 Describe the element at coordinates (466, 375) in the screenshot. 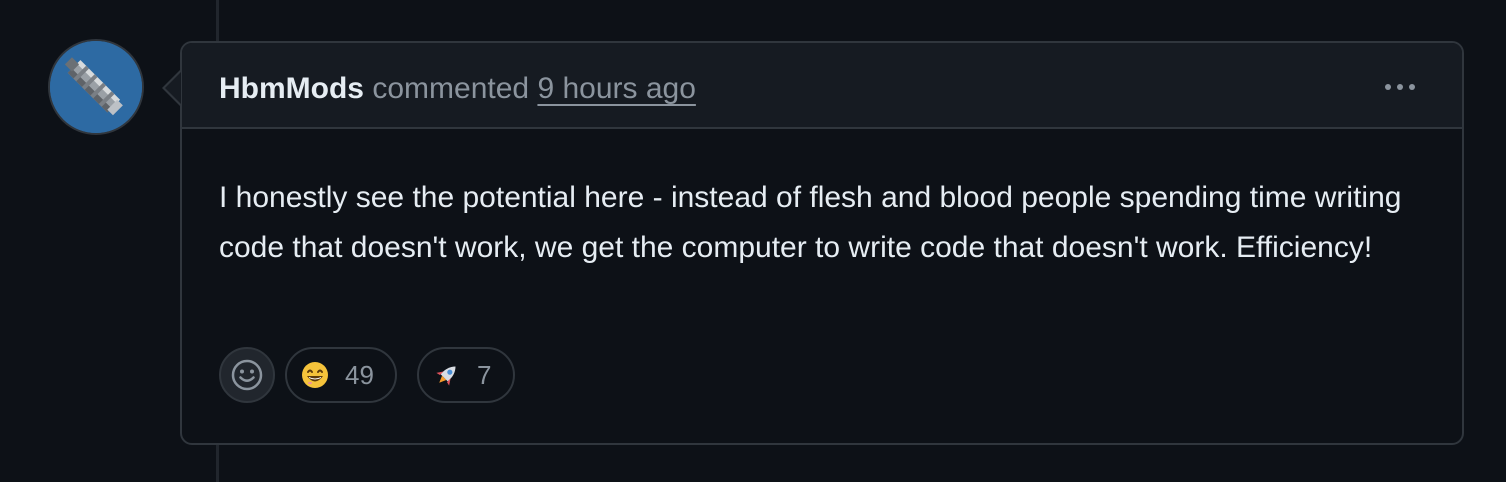

I see `reaction-rocket-button: 7` at that location.